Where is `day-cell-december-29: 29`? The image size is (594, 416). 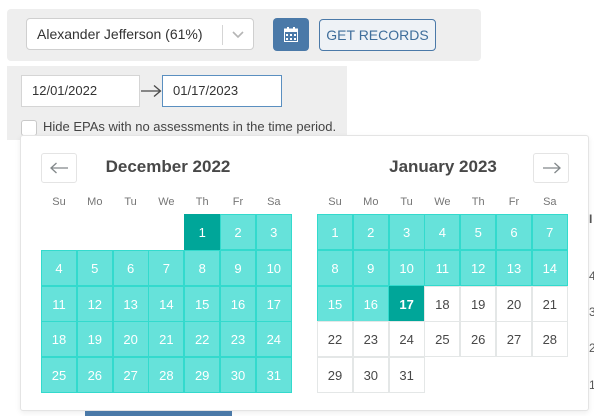
day-cell-december-29: 29 is located at coordinates (202, 375).